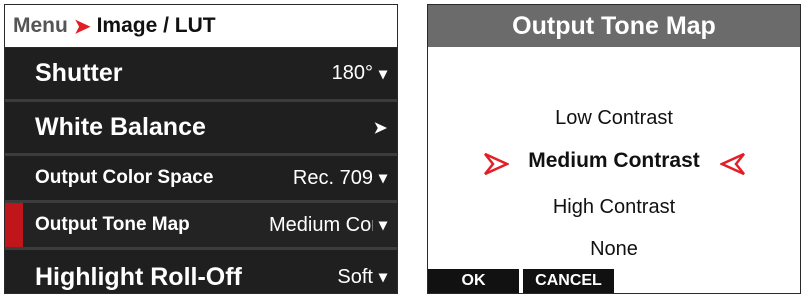 The width and height of the screenshot is (804, 297). What do you see at coordinates (201, 226) in the screenshot?
I see `menu-item-output-tone-map: Output Tone Map Medium Contrast ▾` at bounding box center [201, 226].